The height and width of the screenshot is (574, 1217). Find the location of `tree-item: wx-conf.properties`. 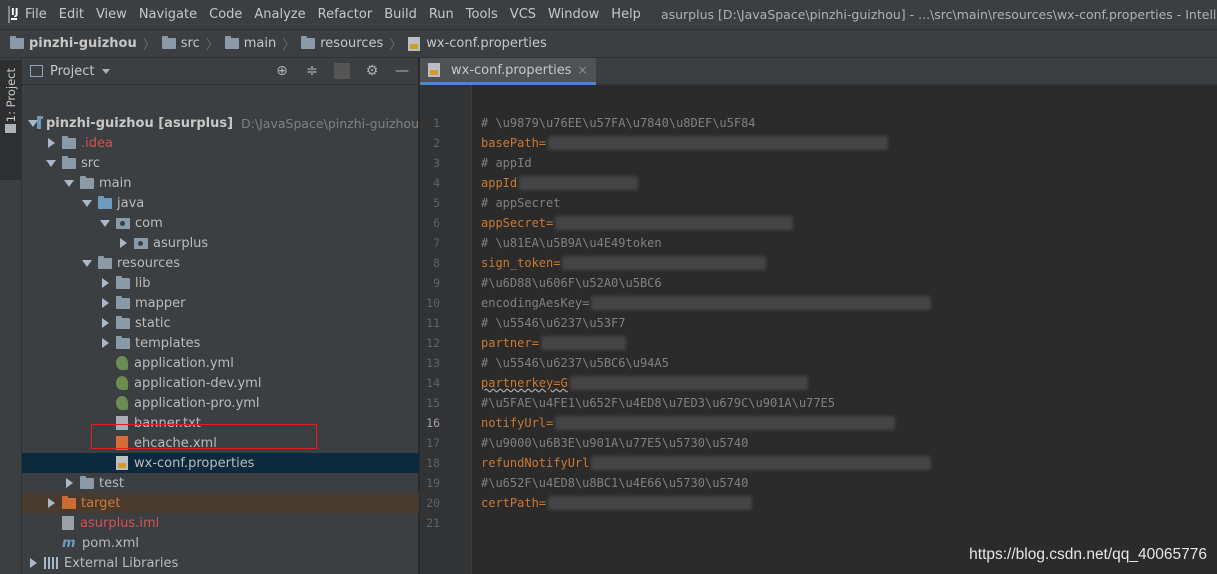

tree-item: wx-conf.properties is located at coordinates (220, 463).